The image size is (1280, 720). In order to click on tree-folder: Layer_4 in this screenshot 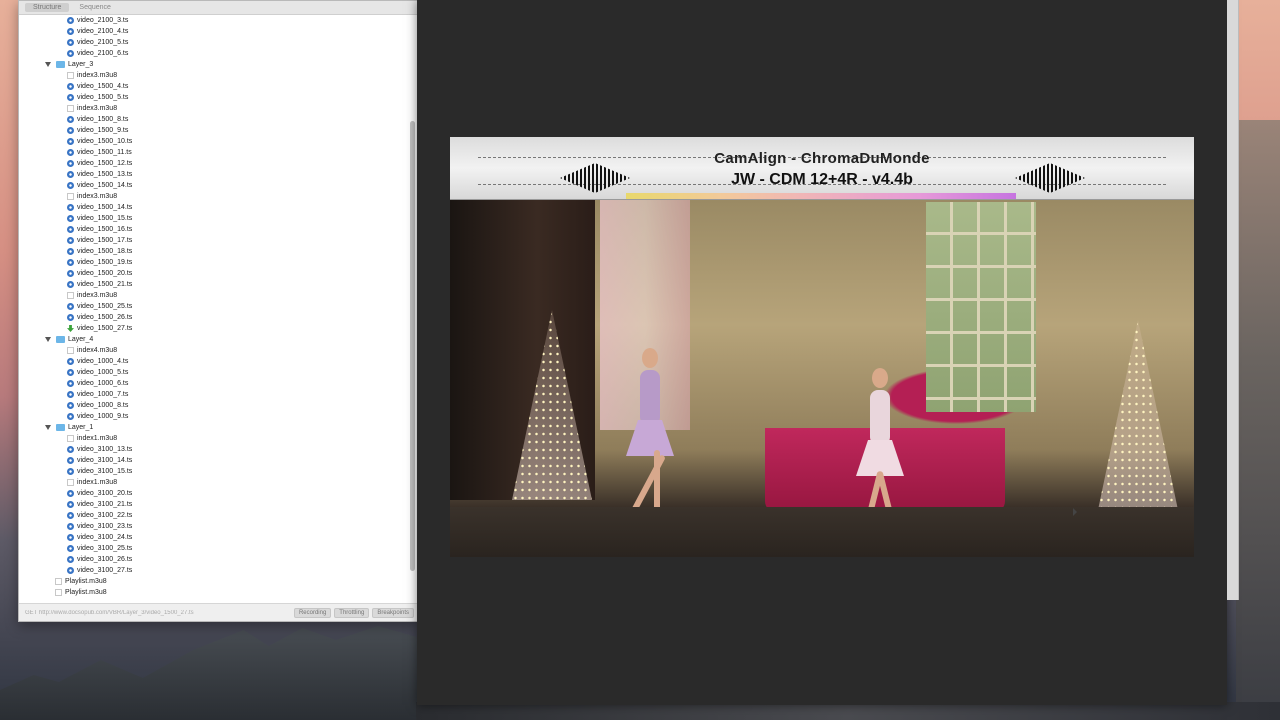, I will do `click(213, 339)`.